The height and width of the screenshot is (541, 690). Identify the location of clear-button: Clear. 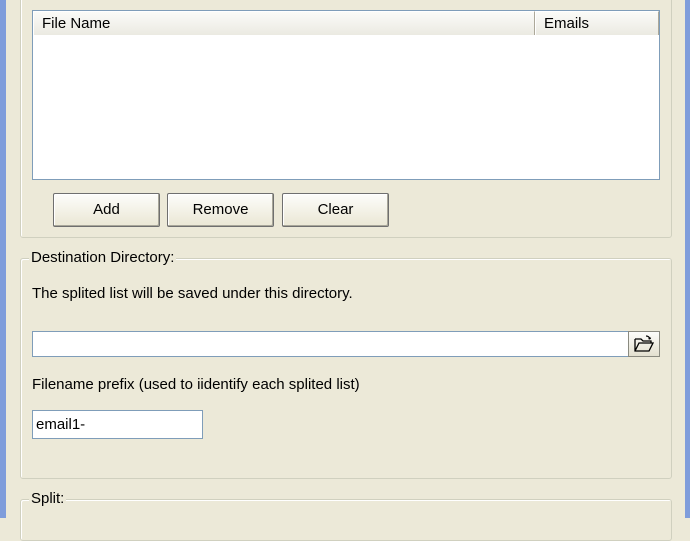
(335, 210).